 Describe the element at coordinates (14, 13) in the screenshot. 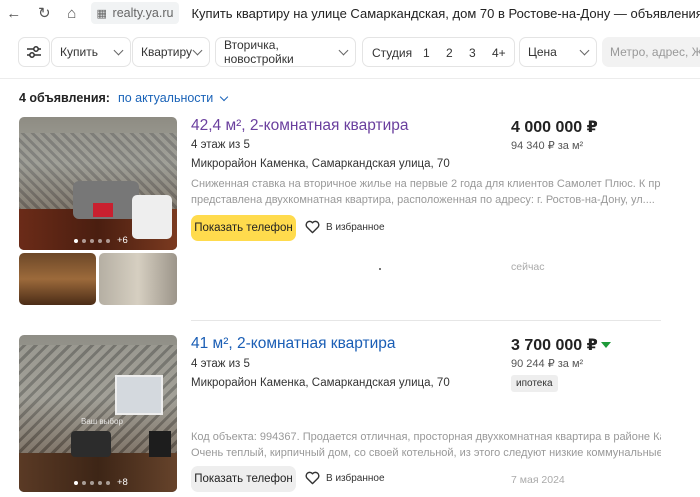

I see `back-arrow-icon: ←` at that location.